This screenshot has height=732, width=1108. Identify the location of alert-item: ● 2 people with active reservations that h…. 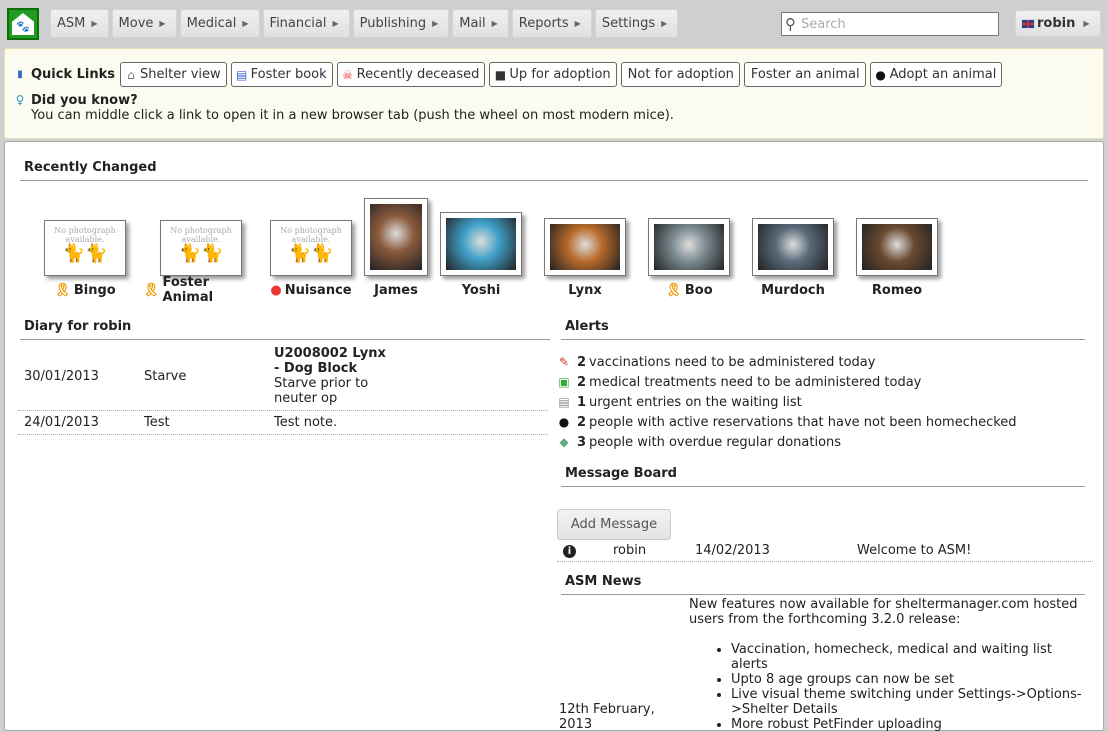
(787, 422).